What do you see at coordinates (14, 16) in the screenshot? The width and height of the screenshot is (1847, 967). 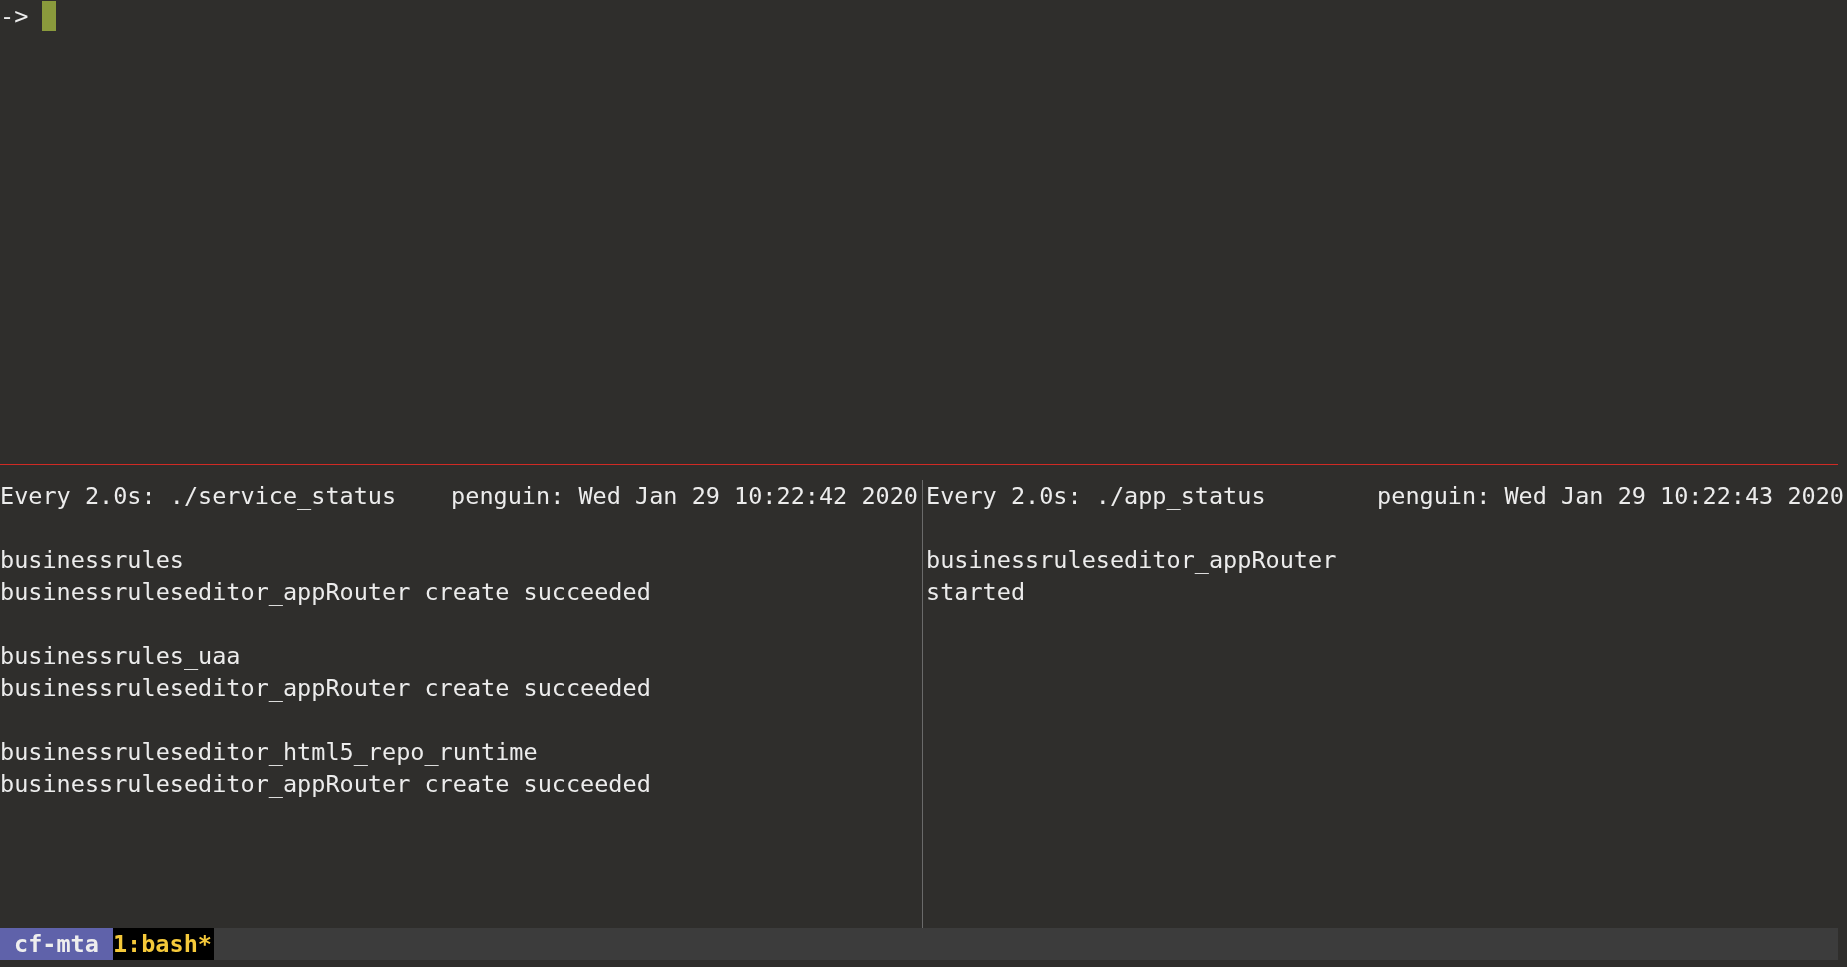 I see `prompt: ->` at bounding box center [14, 16].